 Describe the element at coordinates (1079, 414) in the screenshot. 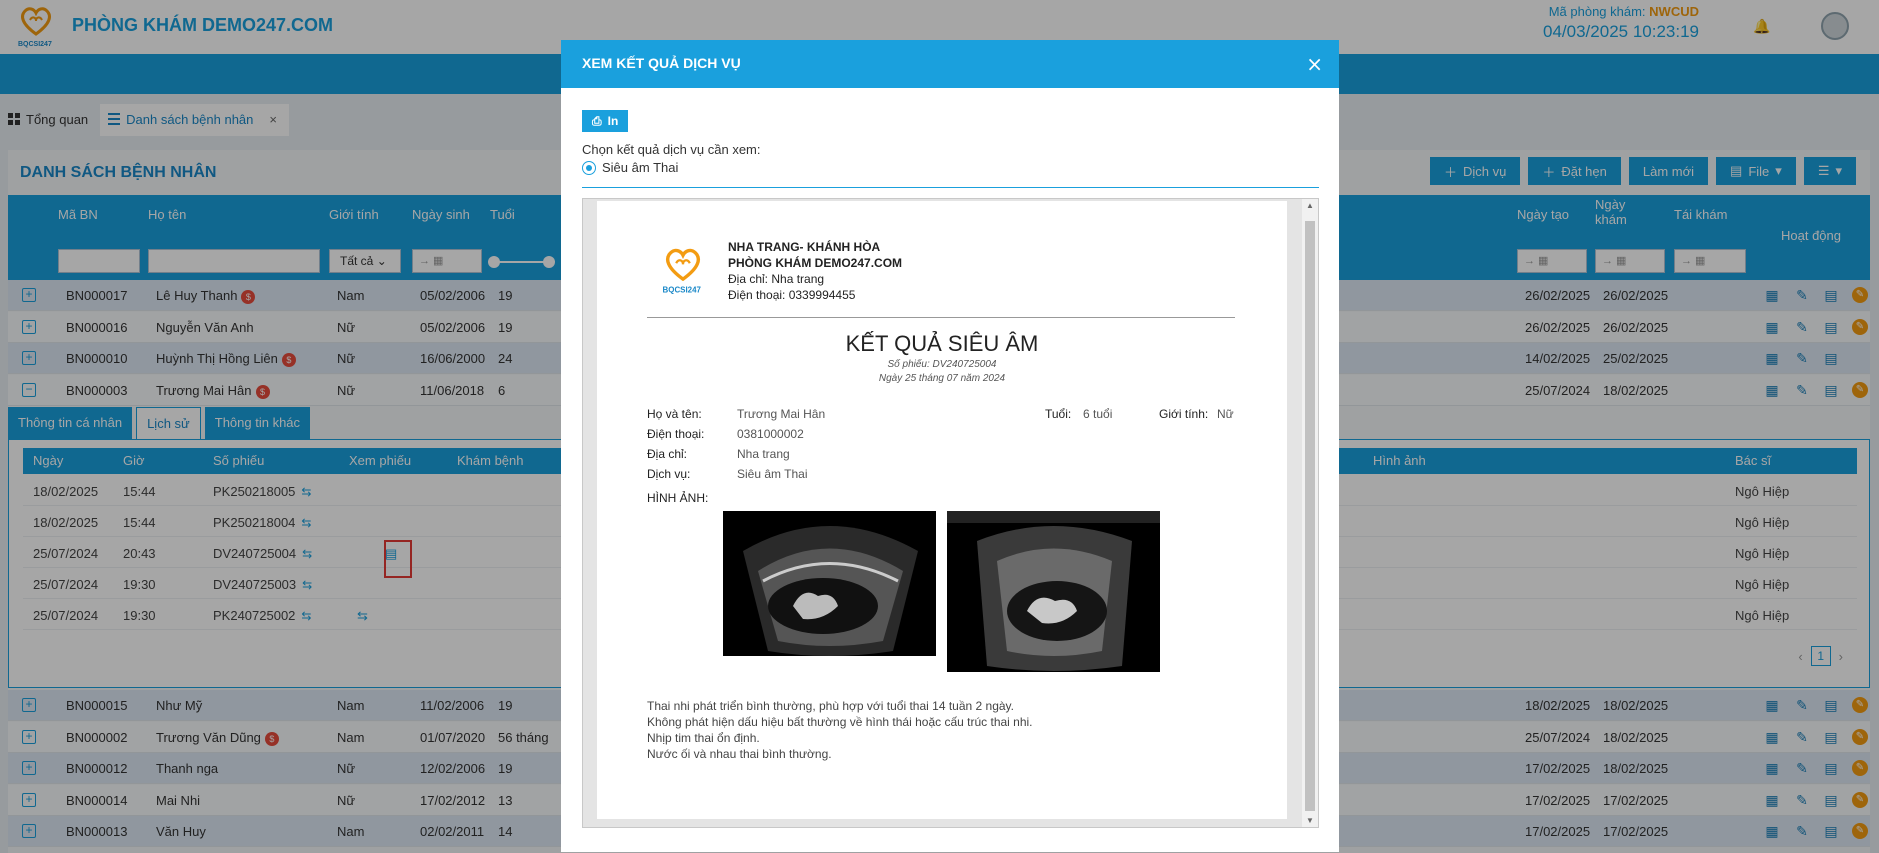

I see `doc-age: Tuổi: 6 tuổi` at that location.